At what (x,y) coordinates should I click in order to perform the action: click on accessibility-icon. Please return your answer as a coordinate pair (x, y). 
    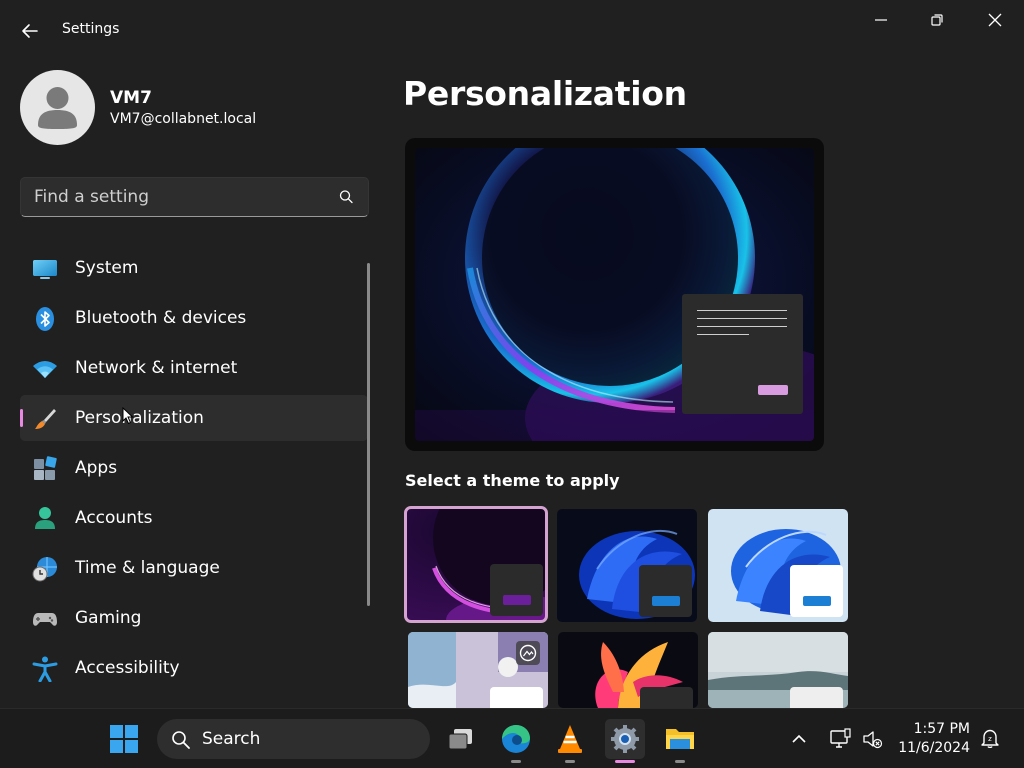
    Looking at the image, I should click on (45, 669).